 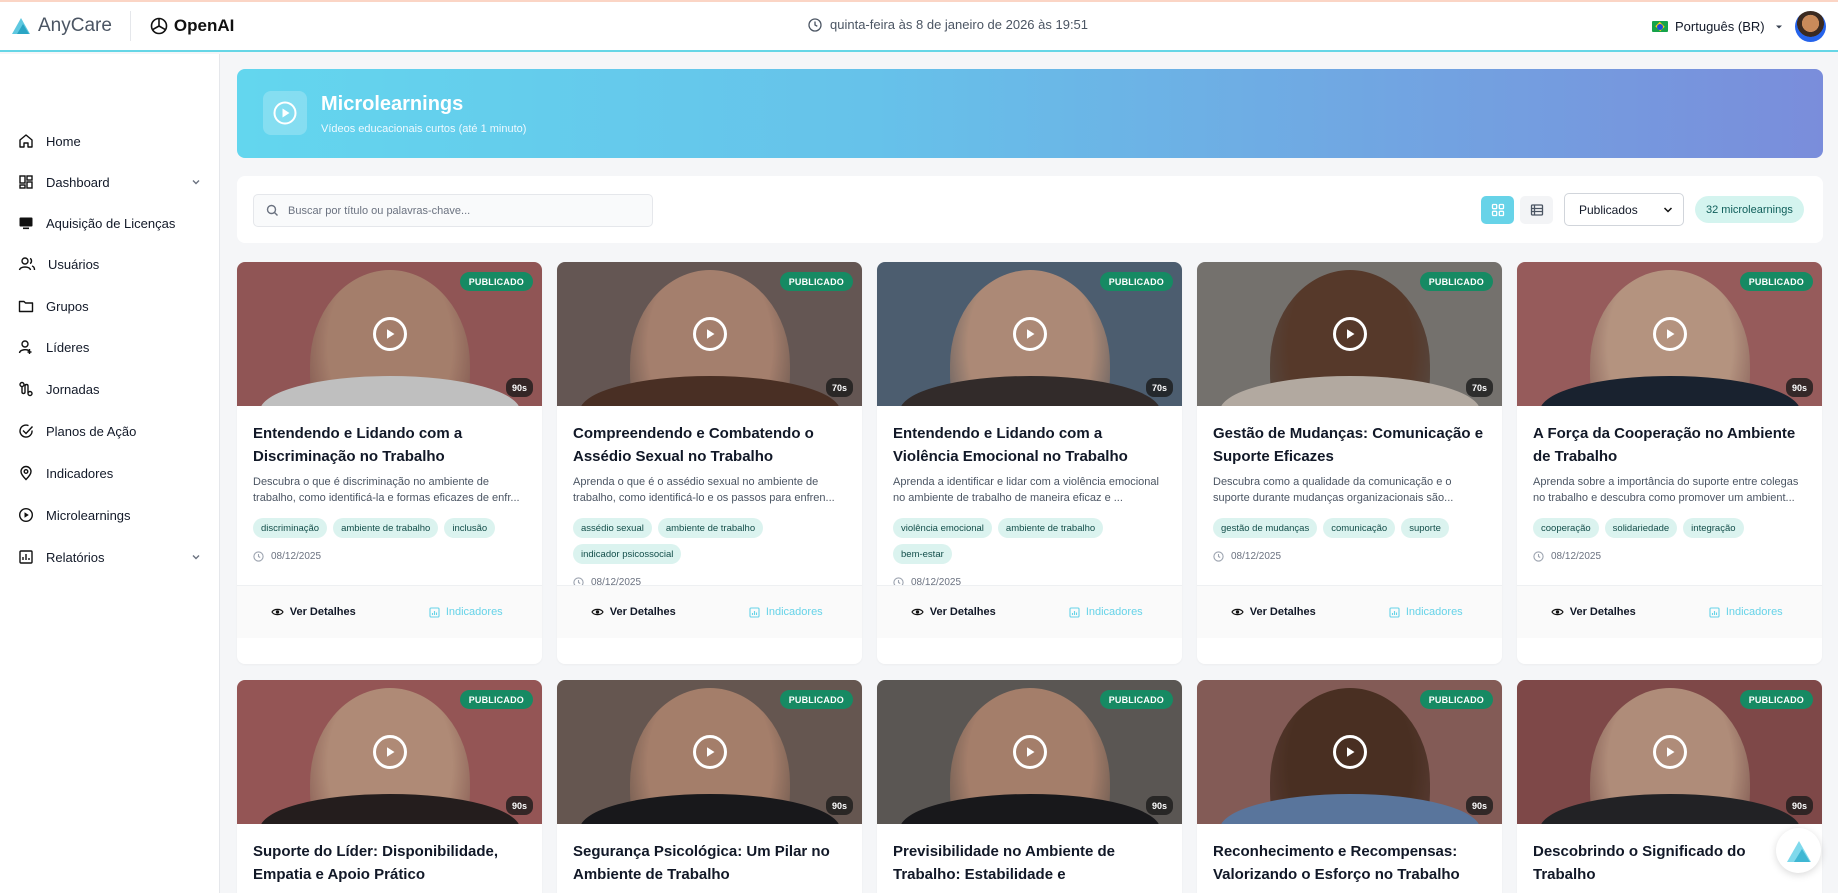 What do you see at coordinates (1713, 528) in the screenshot?
I see `tag: integração` at bounding box center [1713, 528].